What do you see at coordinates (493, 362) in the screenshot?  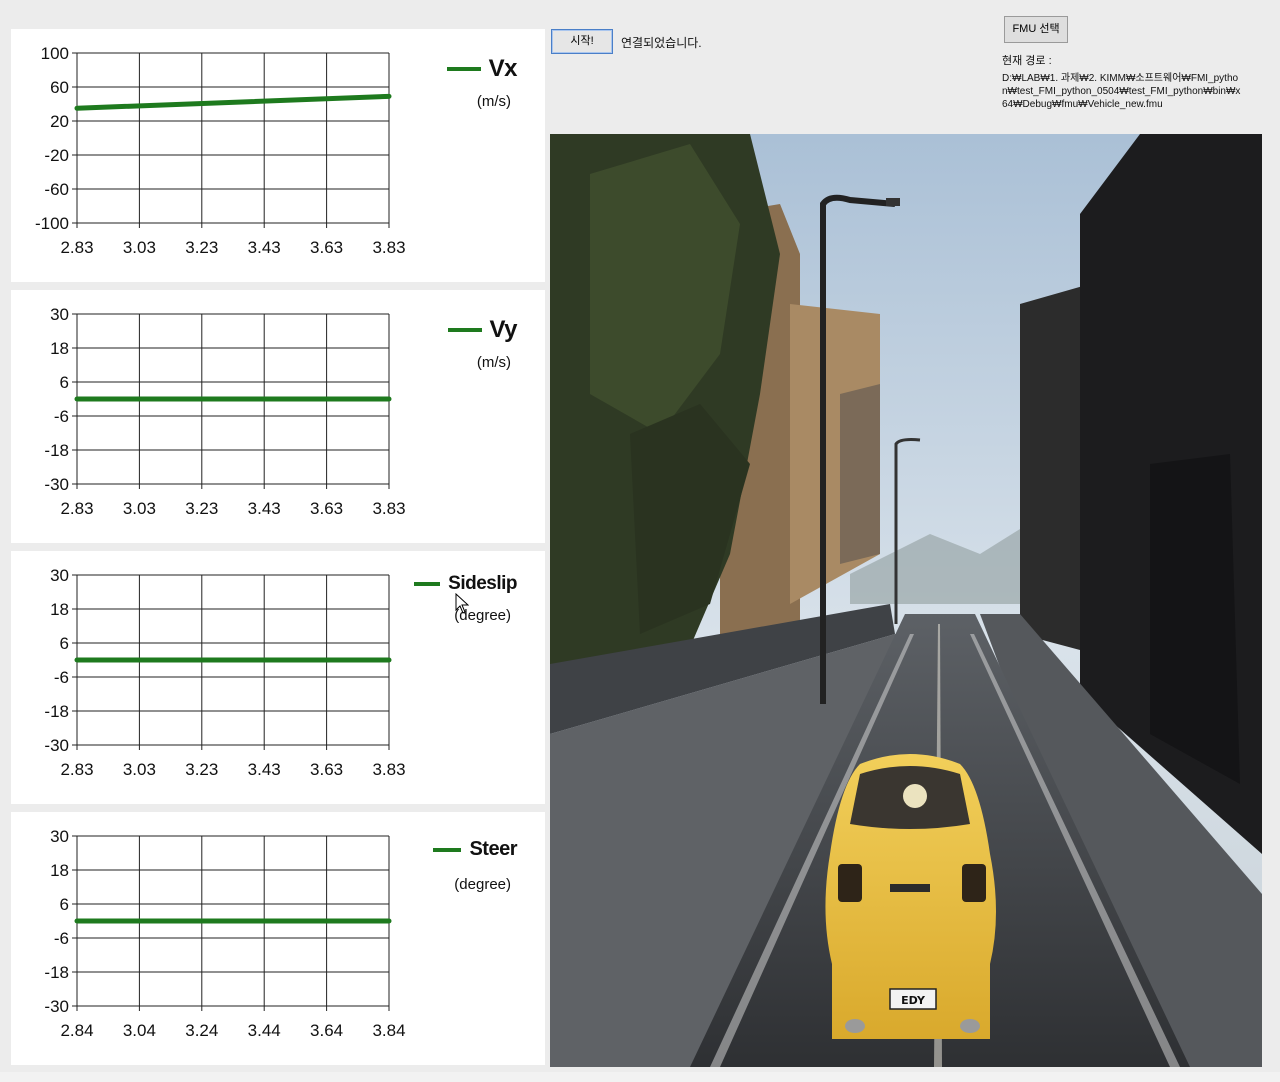 I see `unit-label-vy: (m/s)` at bounding box center [493, 362].